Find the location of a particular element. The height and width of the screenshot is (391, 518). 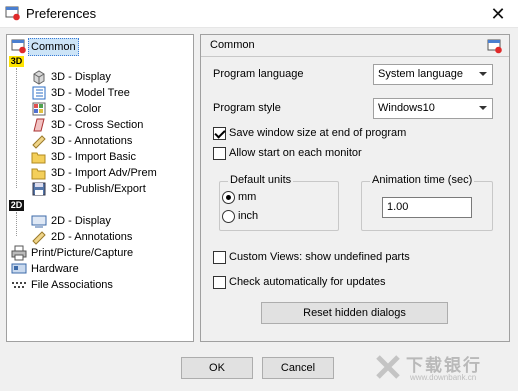

check-updates-label: Check automatically for updates is located at coordinates (307, 282).